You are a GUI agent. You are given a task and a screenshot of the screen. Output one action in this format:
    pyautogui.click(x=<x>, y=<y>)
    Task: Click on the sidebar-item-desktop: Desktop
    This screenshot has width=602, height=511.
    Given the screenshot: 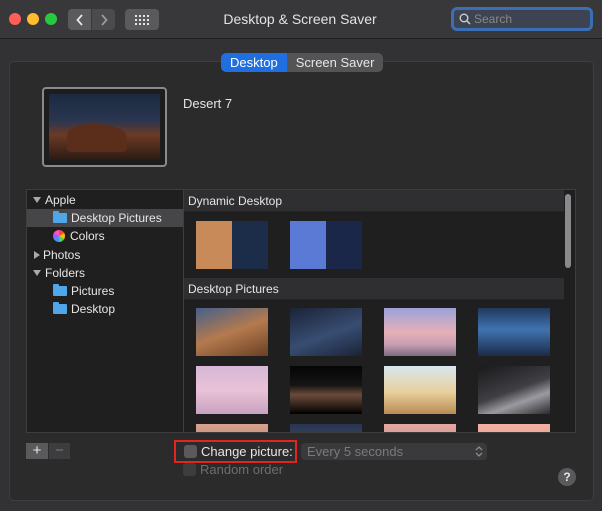 What is the action you would take?
    pyautogui.click(x=105, y=309)
    